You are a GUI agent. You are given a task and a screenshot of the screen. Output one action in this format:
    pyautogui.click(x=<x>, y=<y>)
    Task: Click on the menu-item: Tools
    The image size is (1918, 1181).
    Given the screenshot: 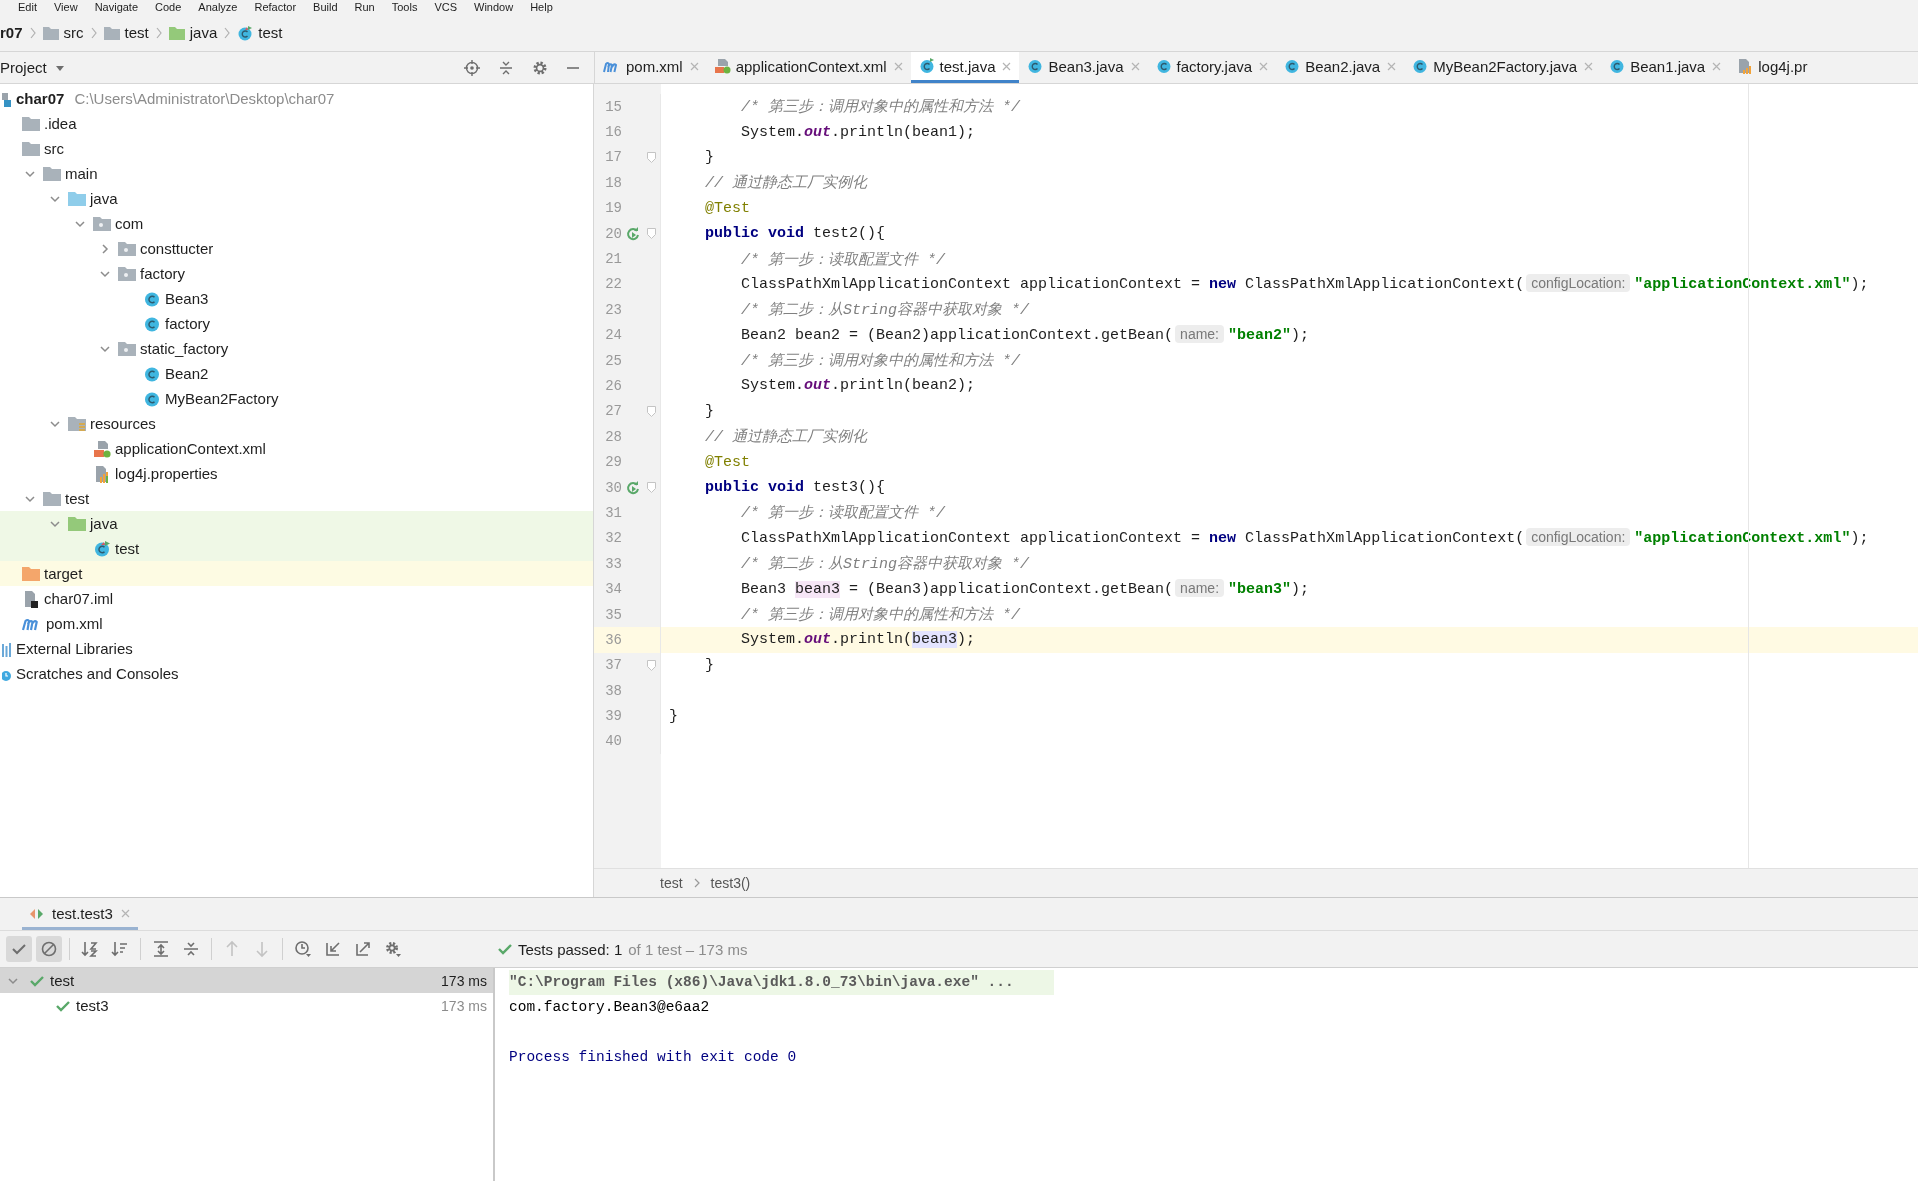 What is the action you would take?
    pyautogui.click(x=404, y=7)
    